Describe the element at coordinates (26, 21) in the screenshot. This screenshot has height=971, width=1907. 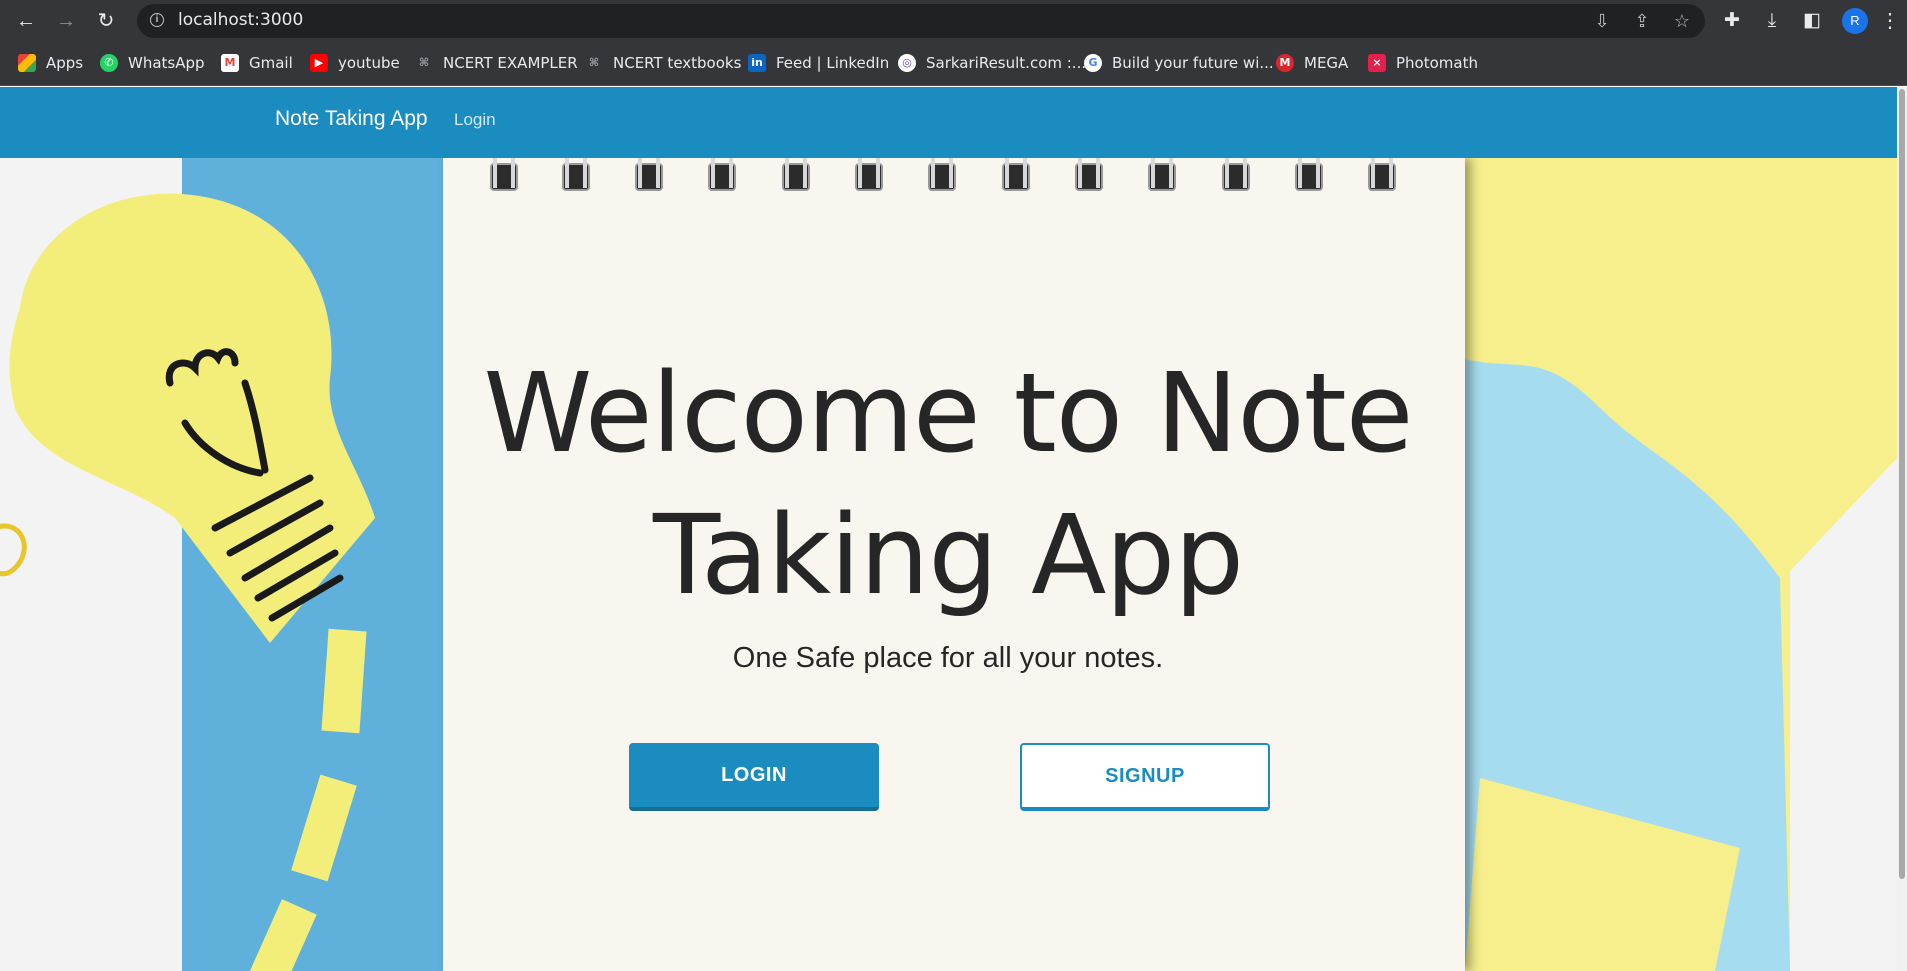
I see `back-icon: ←` at that location.